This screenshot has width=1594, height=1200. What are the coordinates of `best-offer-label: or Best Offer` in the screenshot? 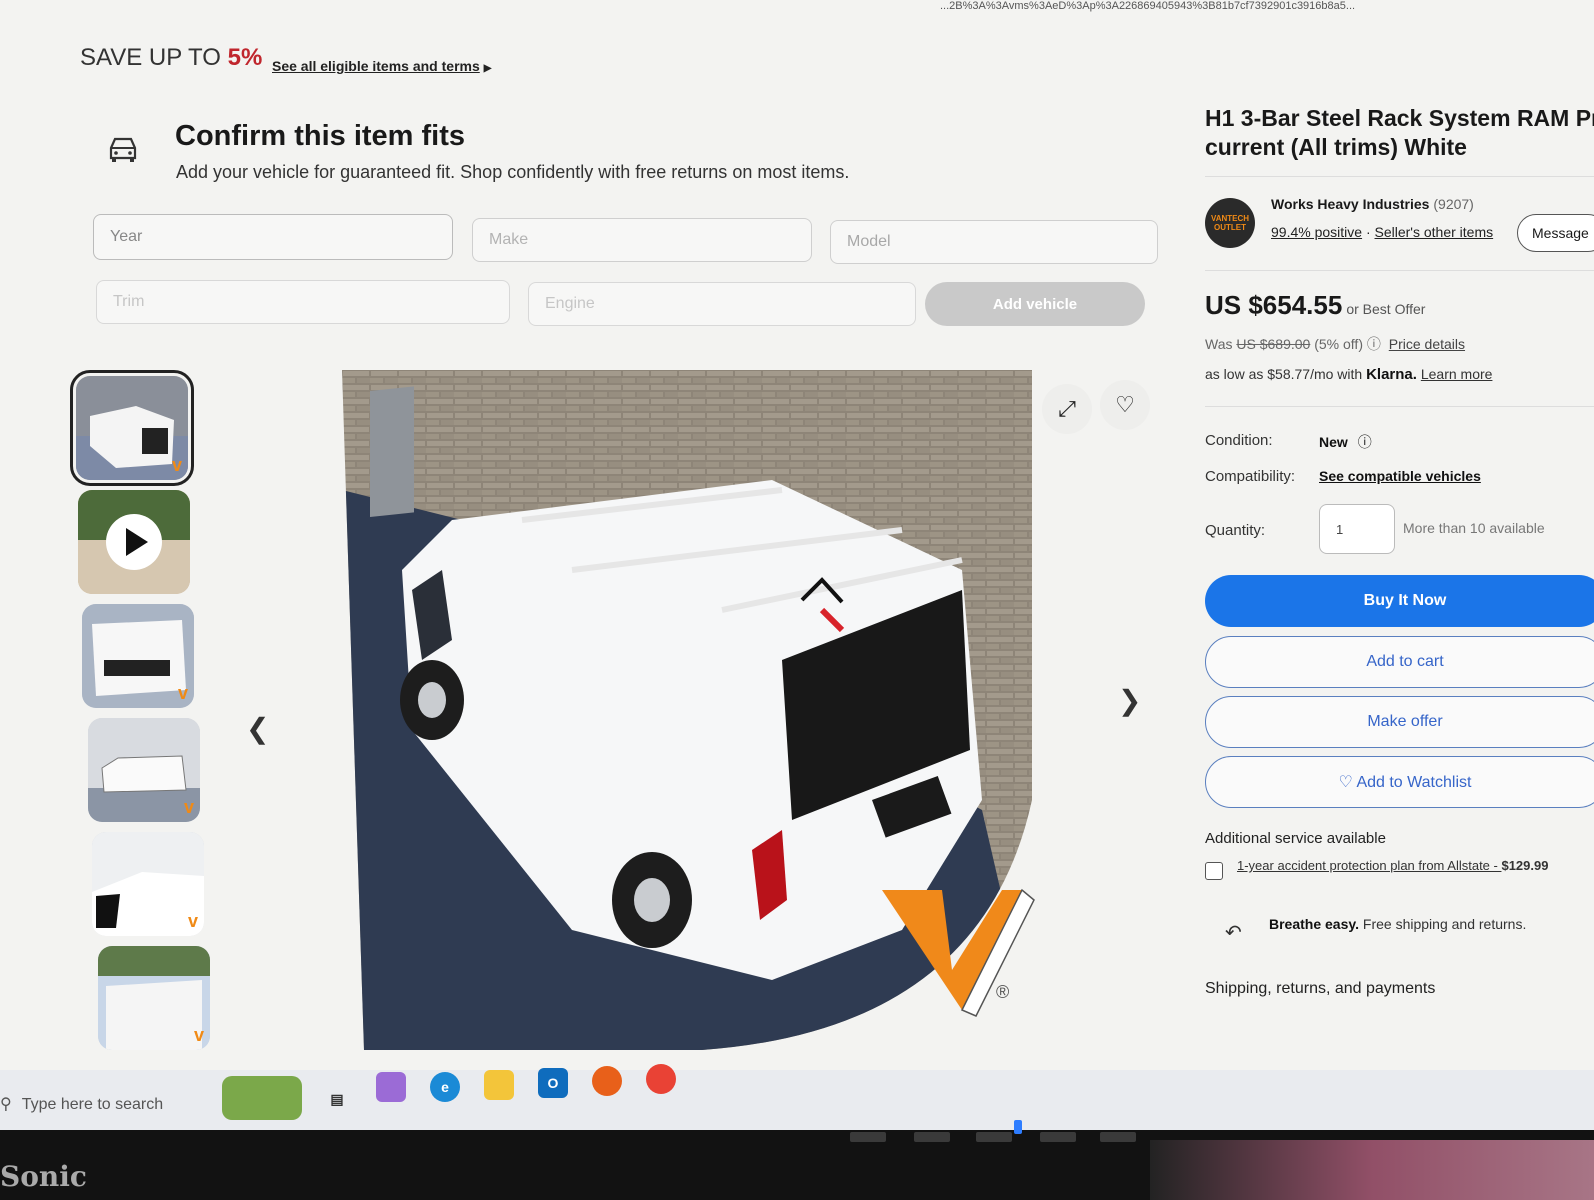 It's located at (1386, 309).